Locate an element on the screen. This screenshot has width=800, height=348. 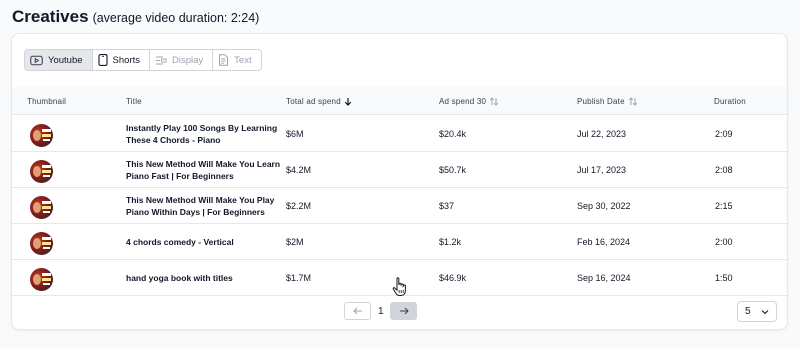
previous-page-button is located at coordinates (357, 311).